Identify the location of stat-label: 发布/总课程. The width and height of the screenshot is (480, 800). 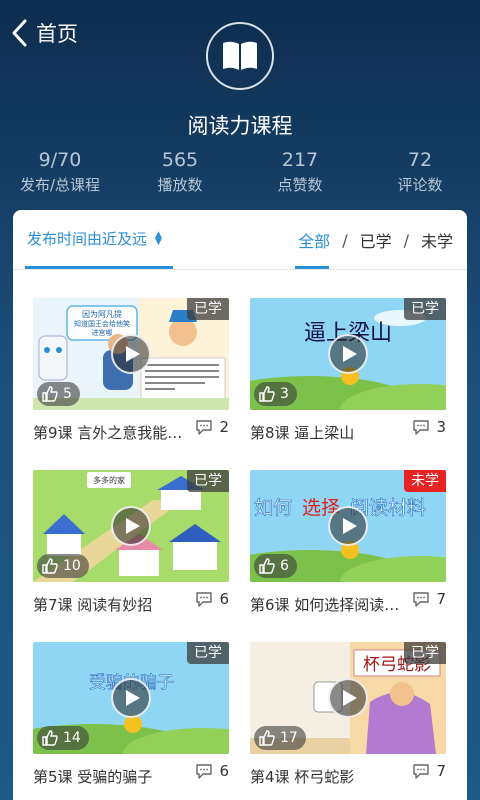
(60, 185).